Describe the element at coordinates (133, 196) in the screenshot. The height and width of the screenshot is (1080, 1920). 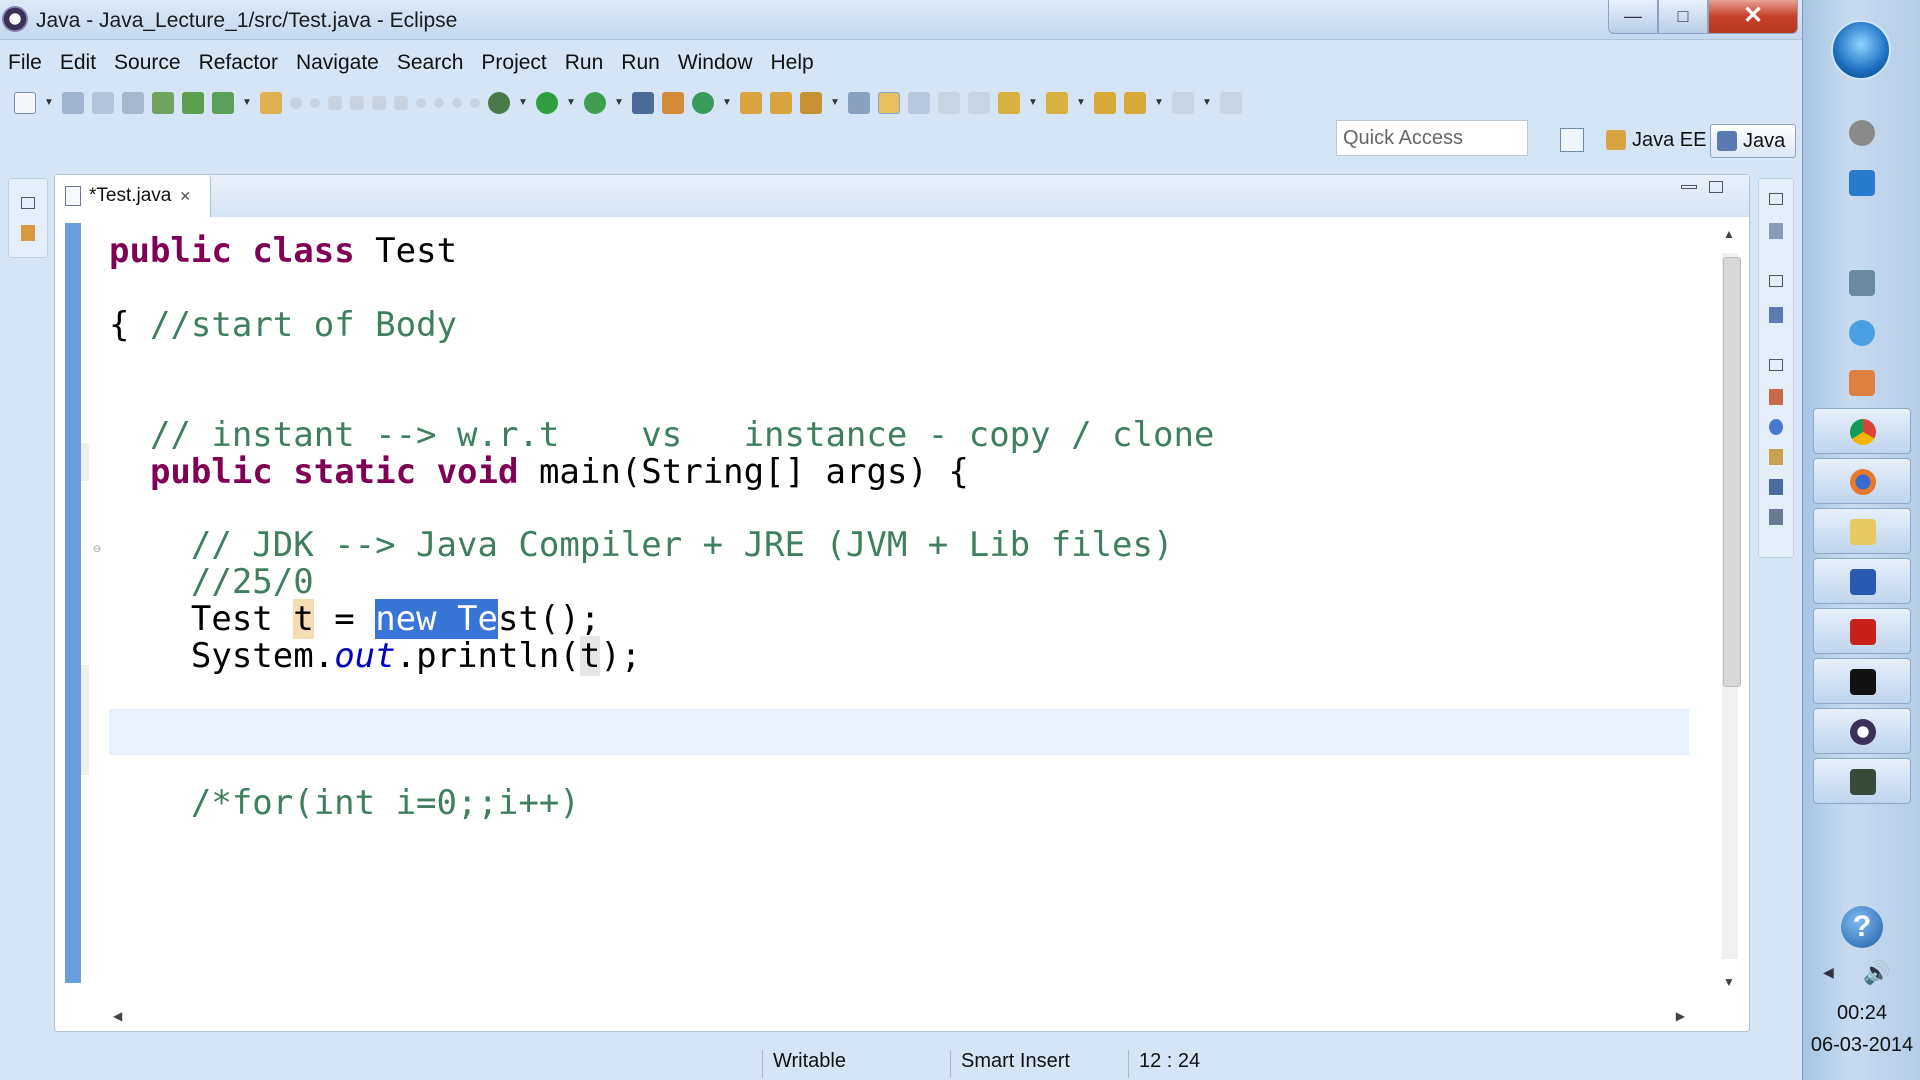
I see `tab-test-java: *Test.java ✕` at that location.